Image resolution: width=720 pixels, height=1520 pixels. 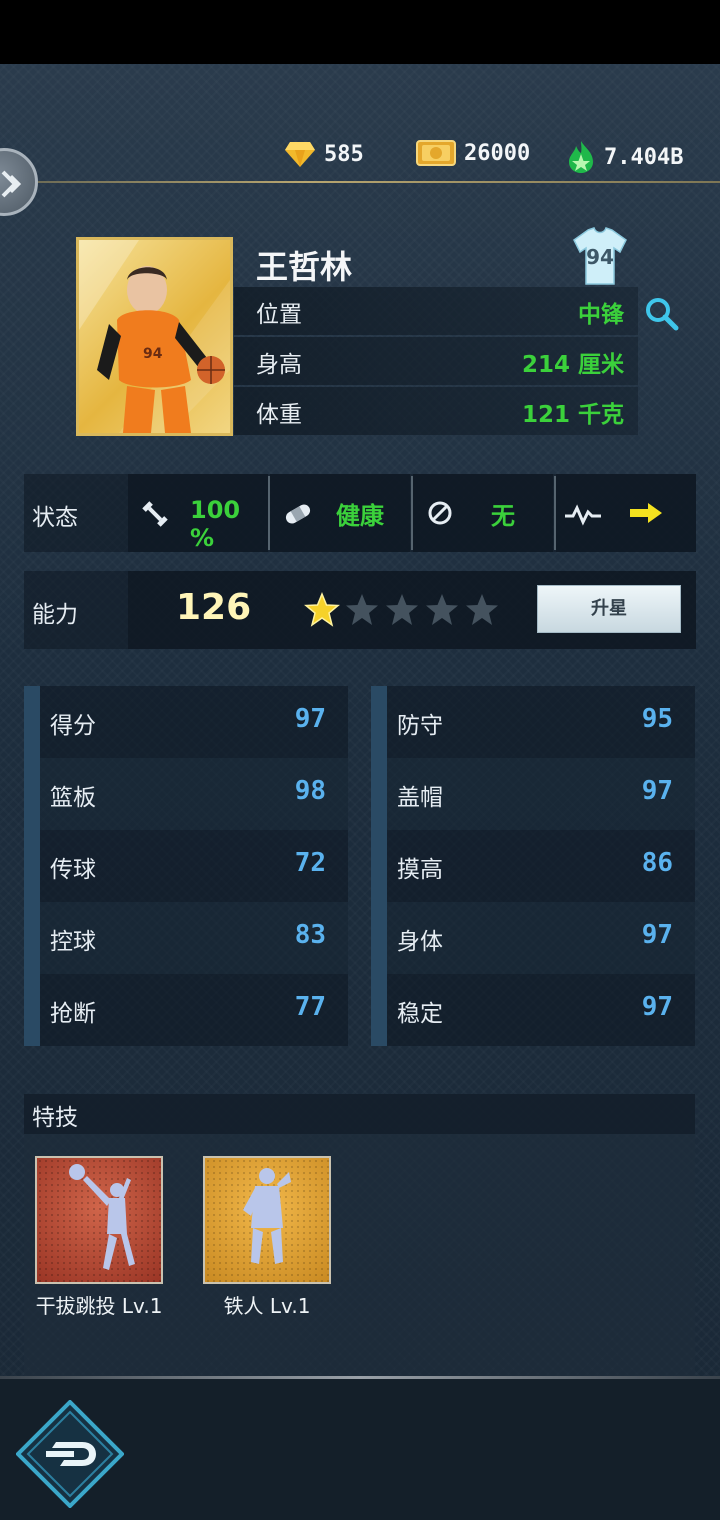 I want to click on skill-item: 铁人 Lv.1, so click(x=267, y=1237).